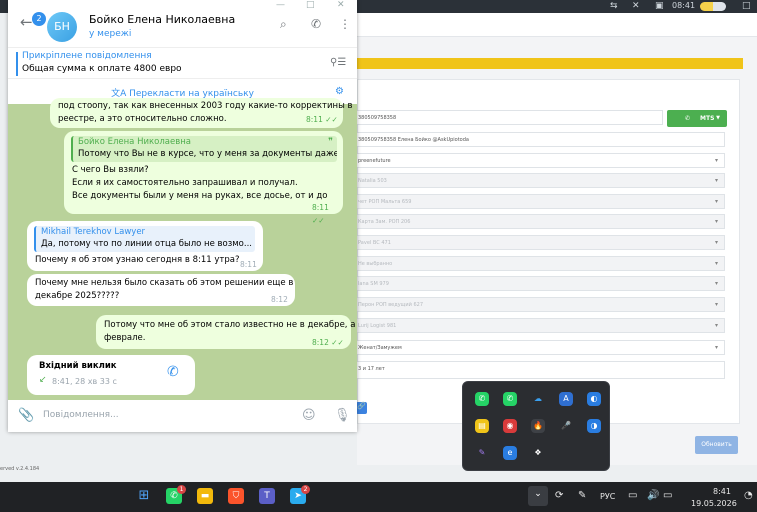 The height and width of the screenshot is (512, 757). I want to click on message-composer: 📎 Повідомлення... ☺ 🎙, so click(182, 416).